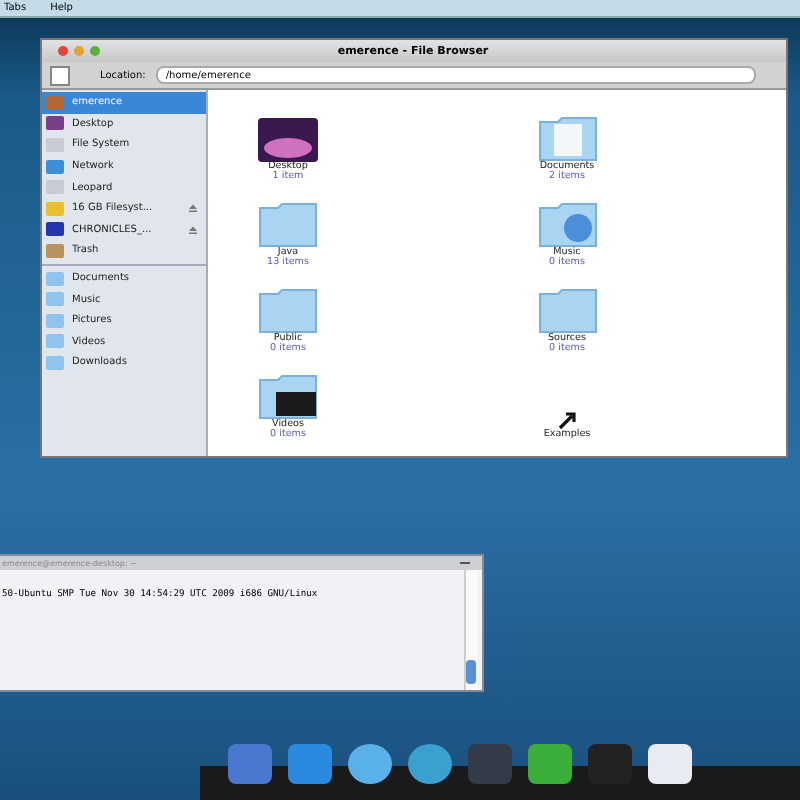  I want to click on toggle-button, so click(60, 75).